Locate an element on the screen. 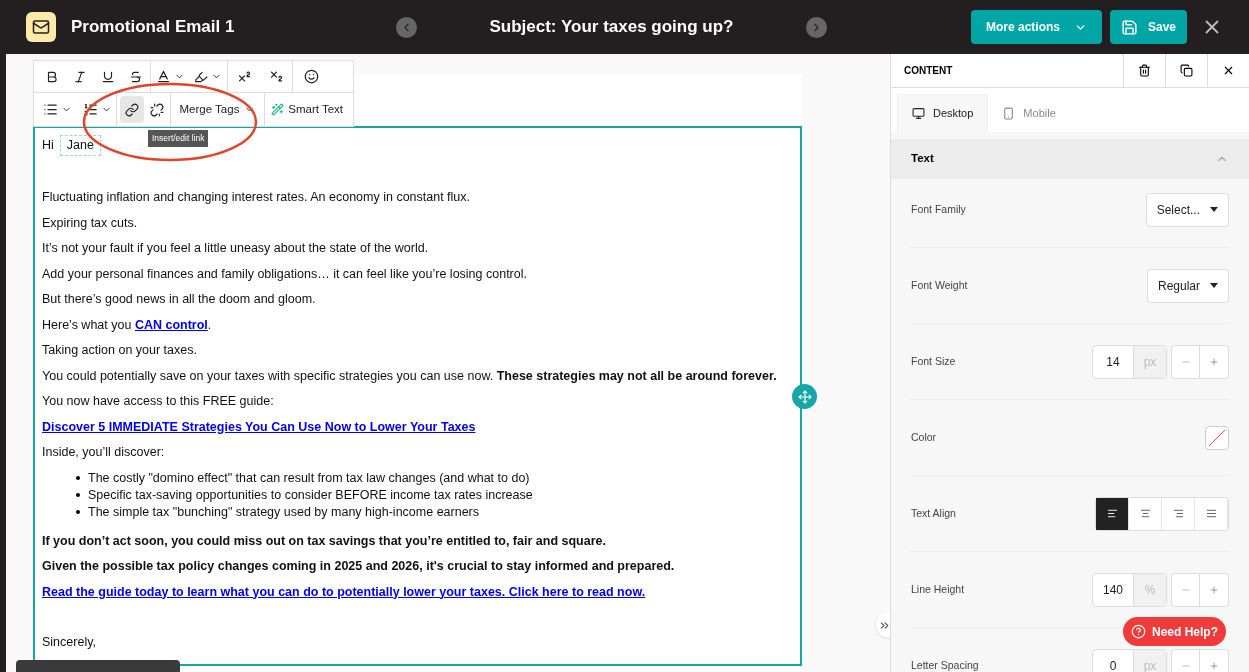 The image size is (1249, 672). unlink-icon is located at coordinates (156, 109).